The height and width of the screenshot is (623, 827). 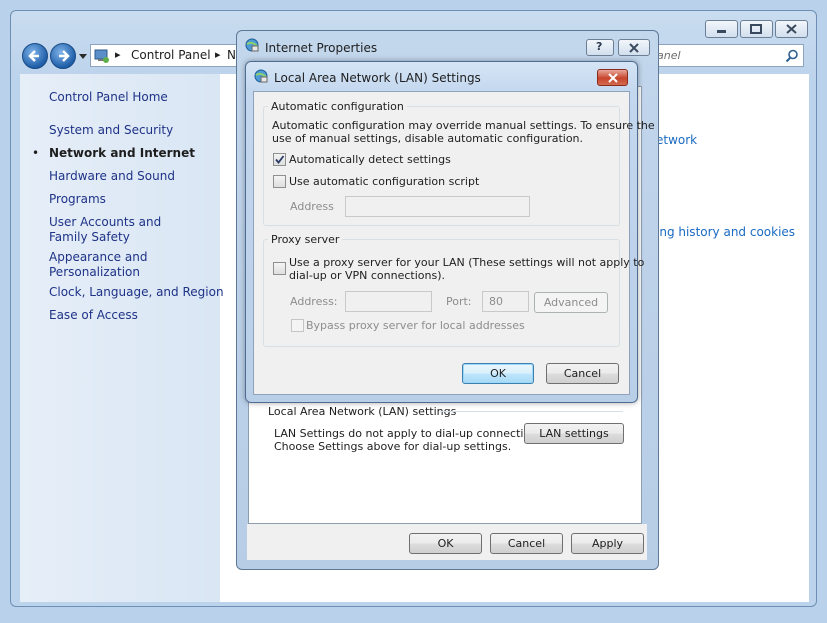 I want to click on proxy-address-input, so click(x=388, y=301).